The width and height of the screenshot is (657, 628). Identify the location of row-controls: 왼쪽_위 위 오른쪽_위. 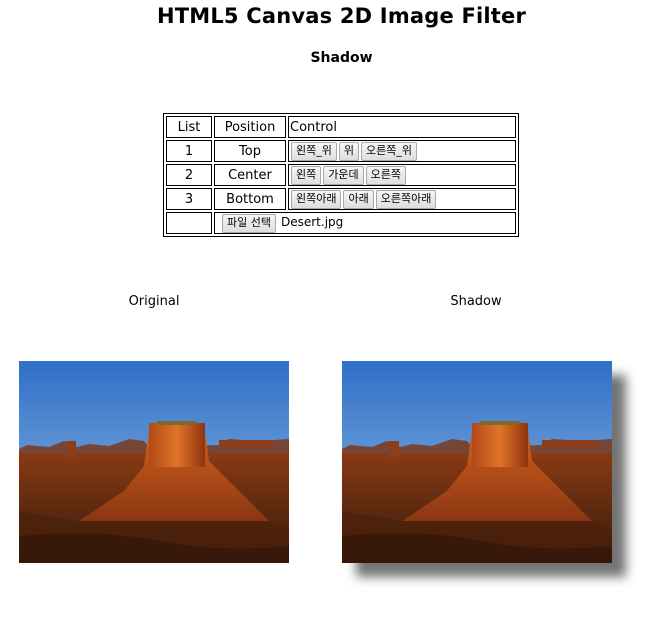
(402, 151).